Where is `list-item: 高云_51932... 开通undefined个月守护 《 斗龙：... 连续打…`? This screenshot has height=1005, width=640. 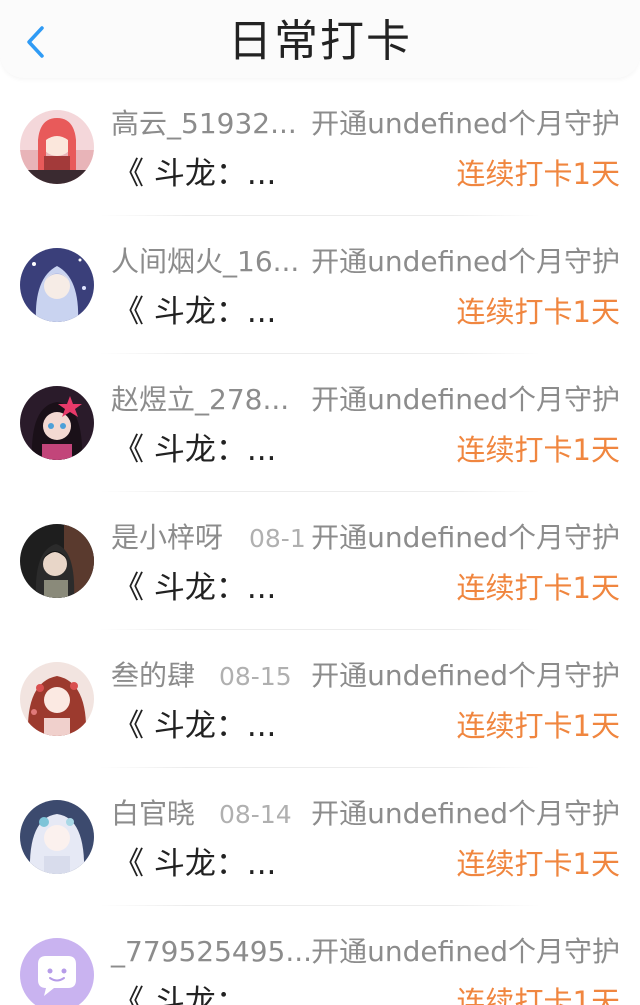
list-item: 高云_51932... 开通undefined个月守护 《 斗龙：... 连续打… is located at coordinates (320, 147).